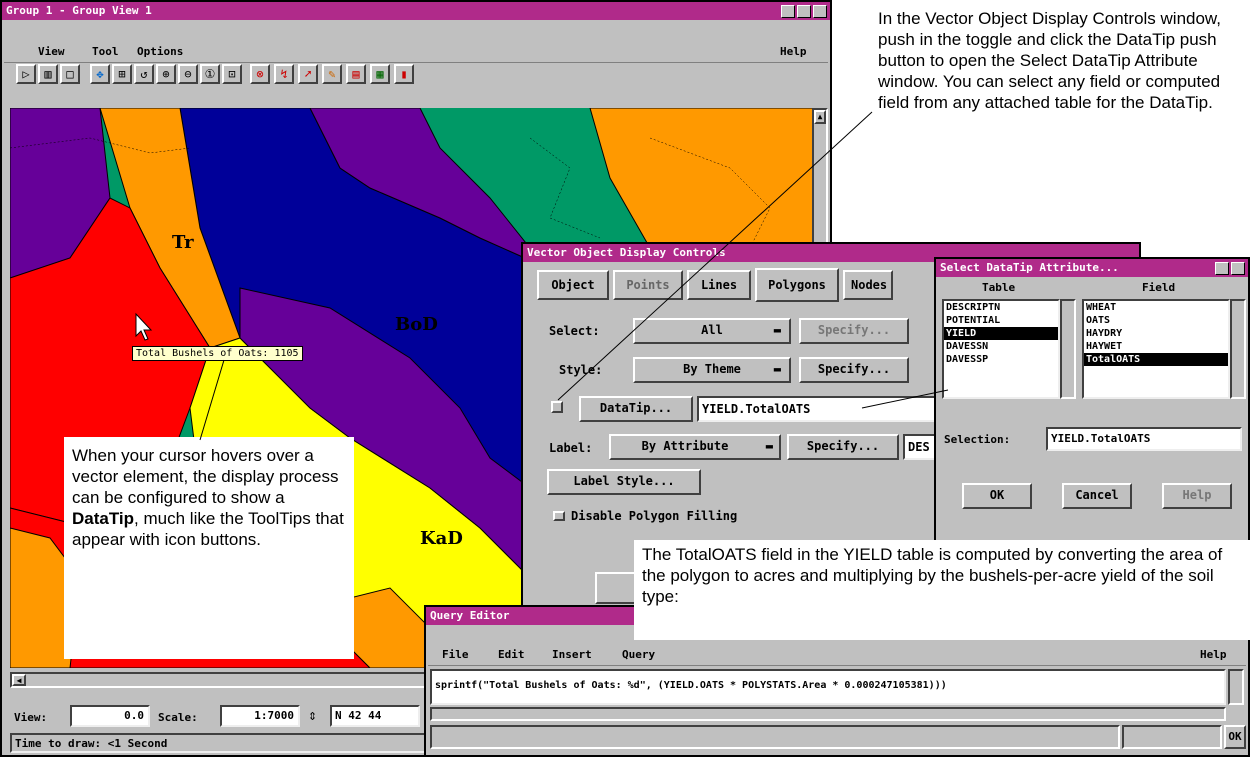 Image resolution: width=1254 pixels, height=757 pixels. Describe the element at coordinates (559, 516) in the screenshot. I see `disable-fill-toggle` at that location.